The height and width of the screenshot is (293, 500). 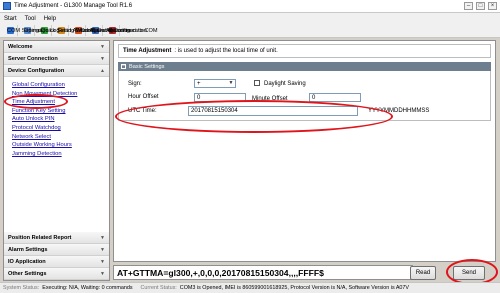 I want to click on hour-offset-input: 0, so click(x=220, y=97).